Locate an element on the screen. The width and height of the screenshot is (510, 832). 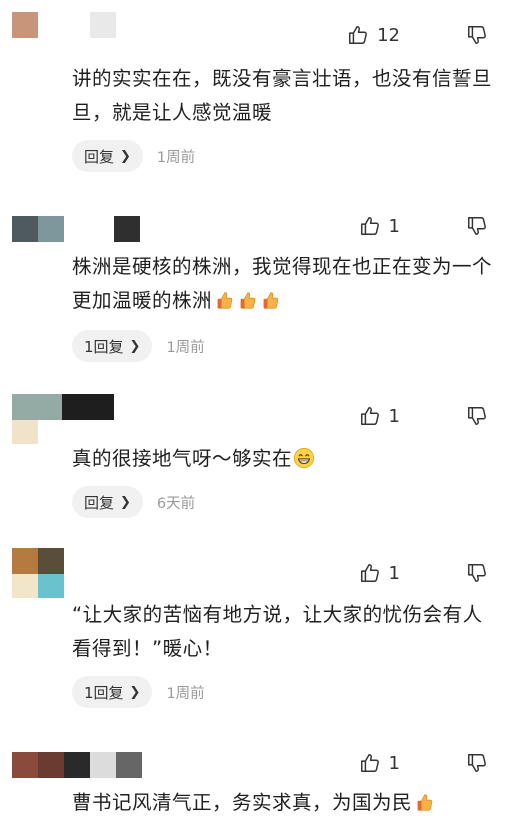
comment-text: “让大家的苦恼有地方说，让大家的忧伤会有人看得到！”暖心！ is located at coordinates (277, 631).